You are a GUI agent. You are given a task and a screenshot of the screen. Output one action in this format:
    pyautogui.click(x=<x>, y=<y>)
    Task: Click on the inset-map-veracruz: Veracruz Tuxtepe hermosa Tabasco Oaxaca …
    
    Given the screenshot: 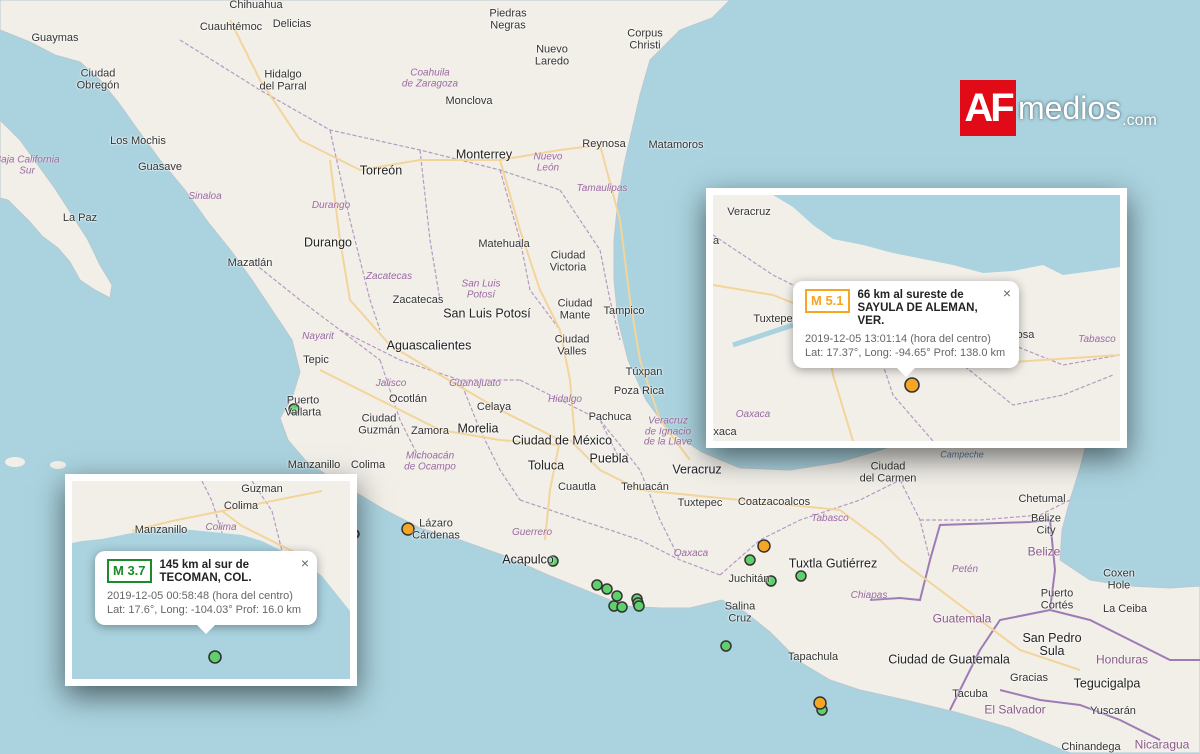 What is the action you would take?
    pyautogui.click(x=916, y=318)
    